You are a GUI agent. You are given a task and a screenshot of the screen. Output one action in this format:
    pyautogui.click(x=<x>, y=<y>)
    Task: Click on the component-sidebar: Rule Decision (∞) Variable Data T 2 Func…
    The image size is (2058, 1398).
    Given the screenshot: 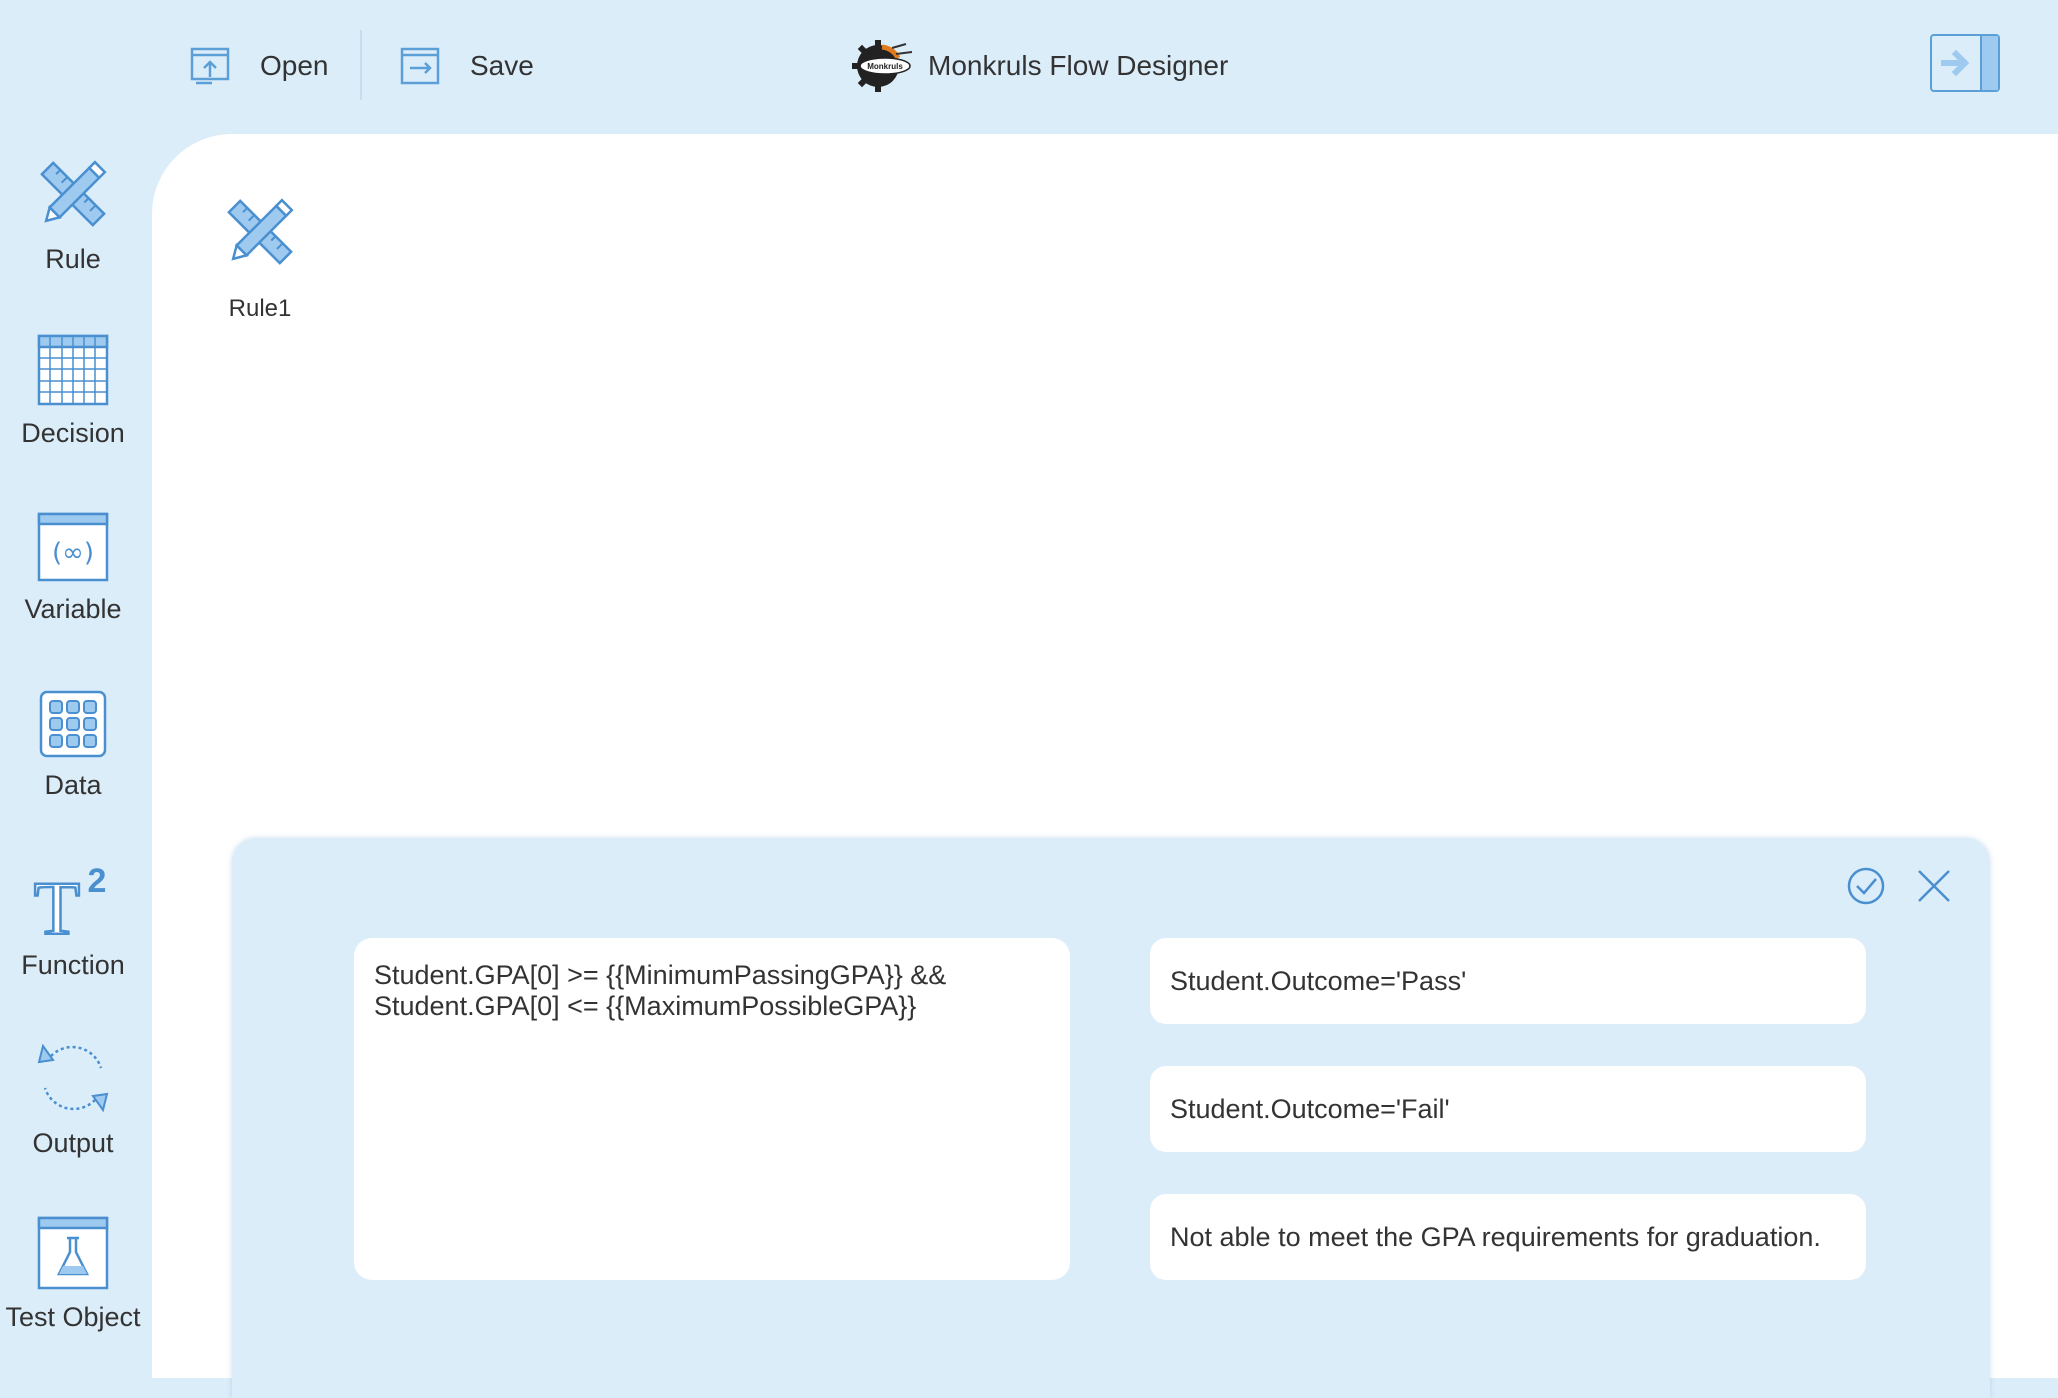 What is the action you would take?
    pyautogui.click(x=76, y=756)
    